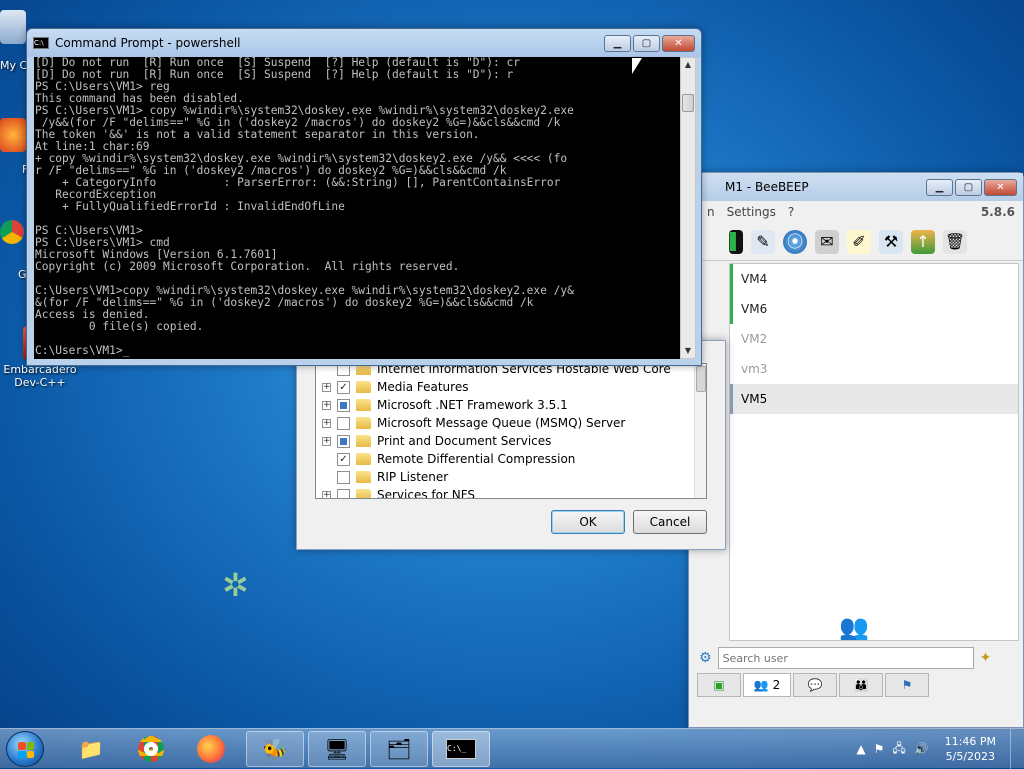  Describe the element at coordinates (511, 459) in the screenshot. I see `feature-row: Remote Differential Compression` at that location.